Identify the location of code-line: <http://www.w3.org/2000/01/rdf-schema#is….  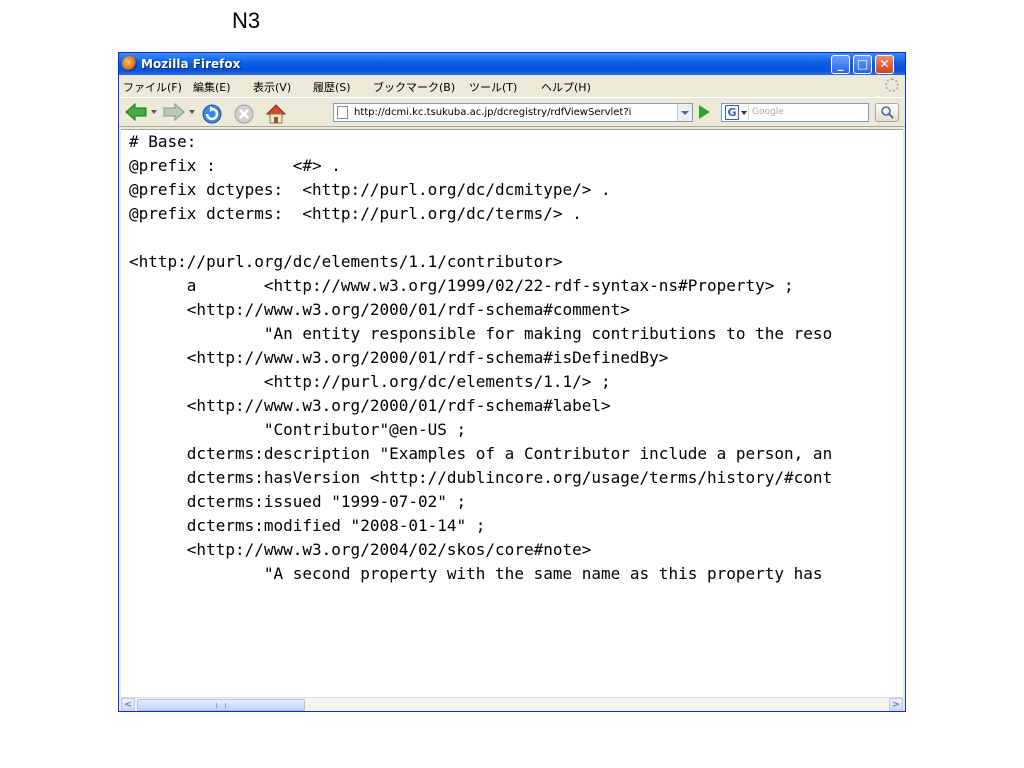
(399, 357).